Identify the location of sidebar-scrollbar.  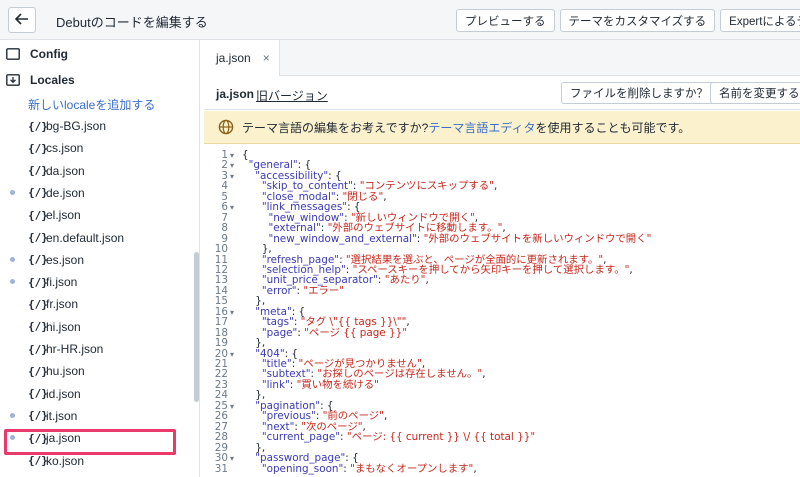
(196, 327).